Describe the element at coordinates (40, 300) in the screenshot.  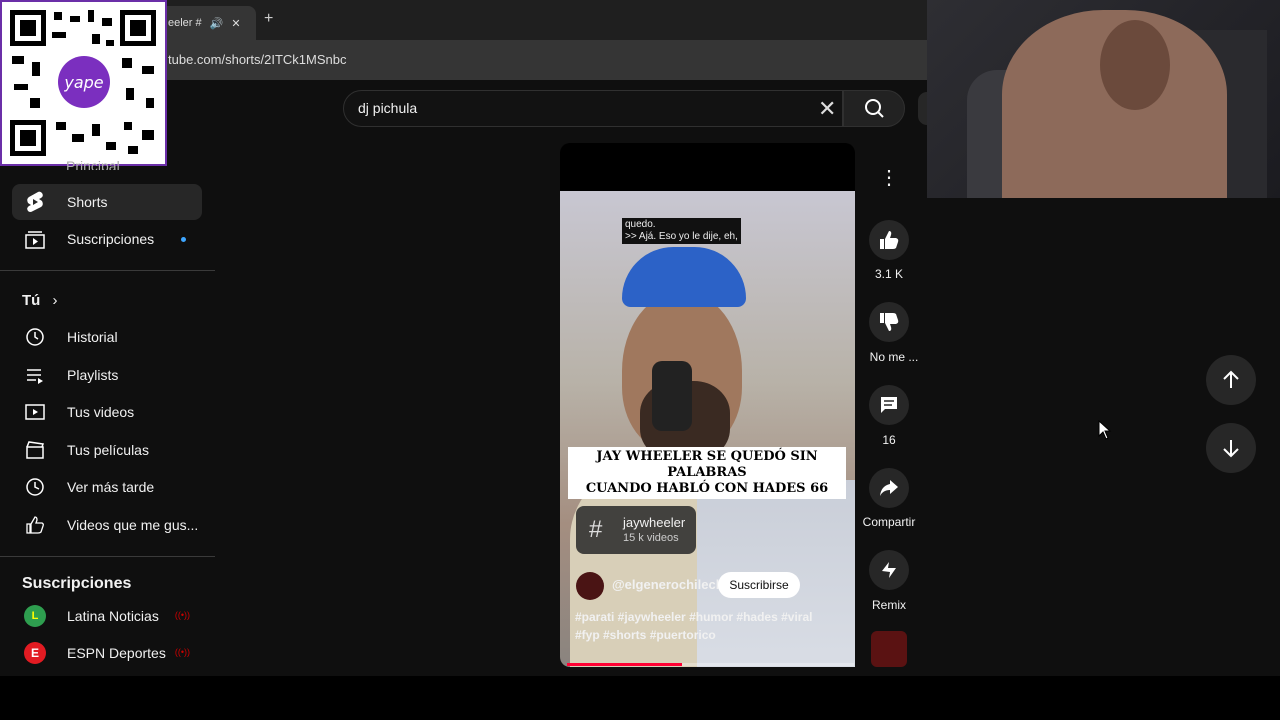
I see `you-section-title: Tú ›` at that location.